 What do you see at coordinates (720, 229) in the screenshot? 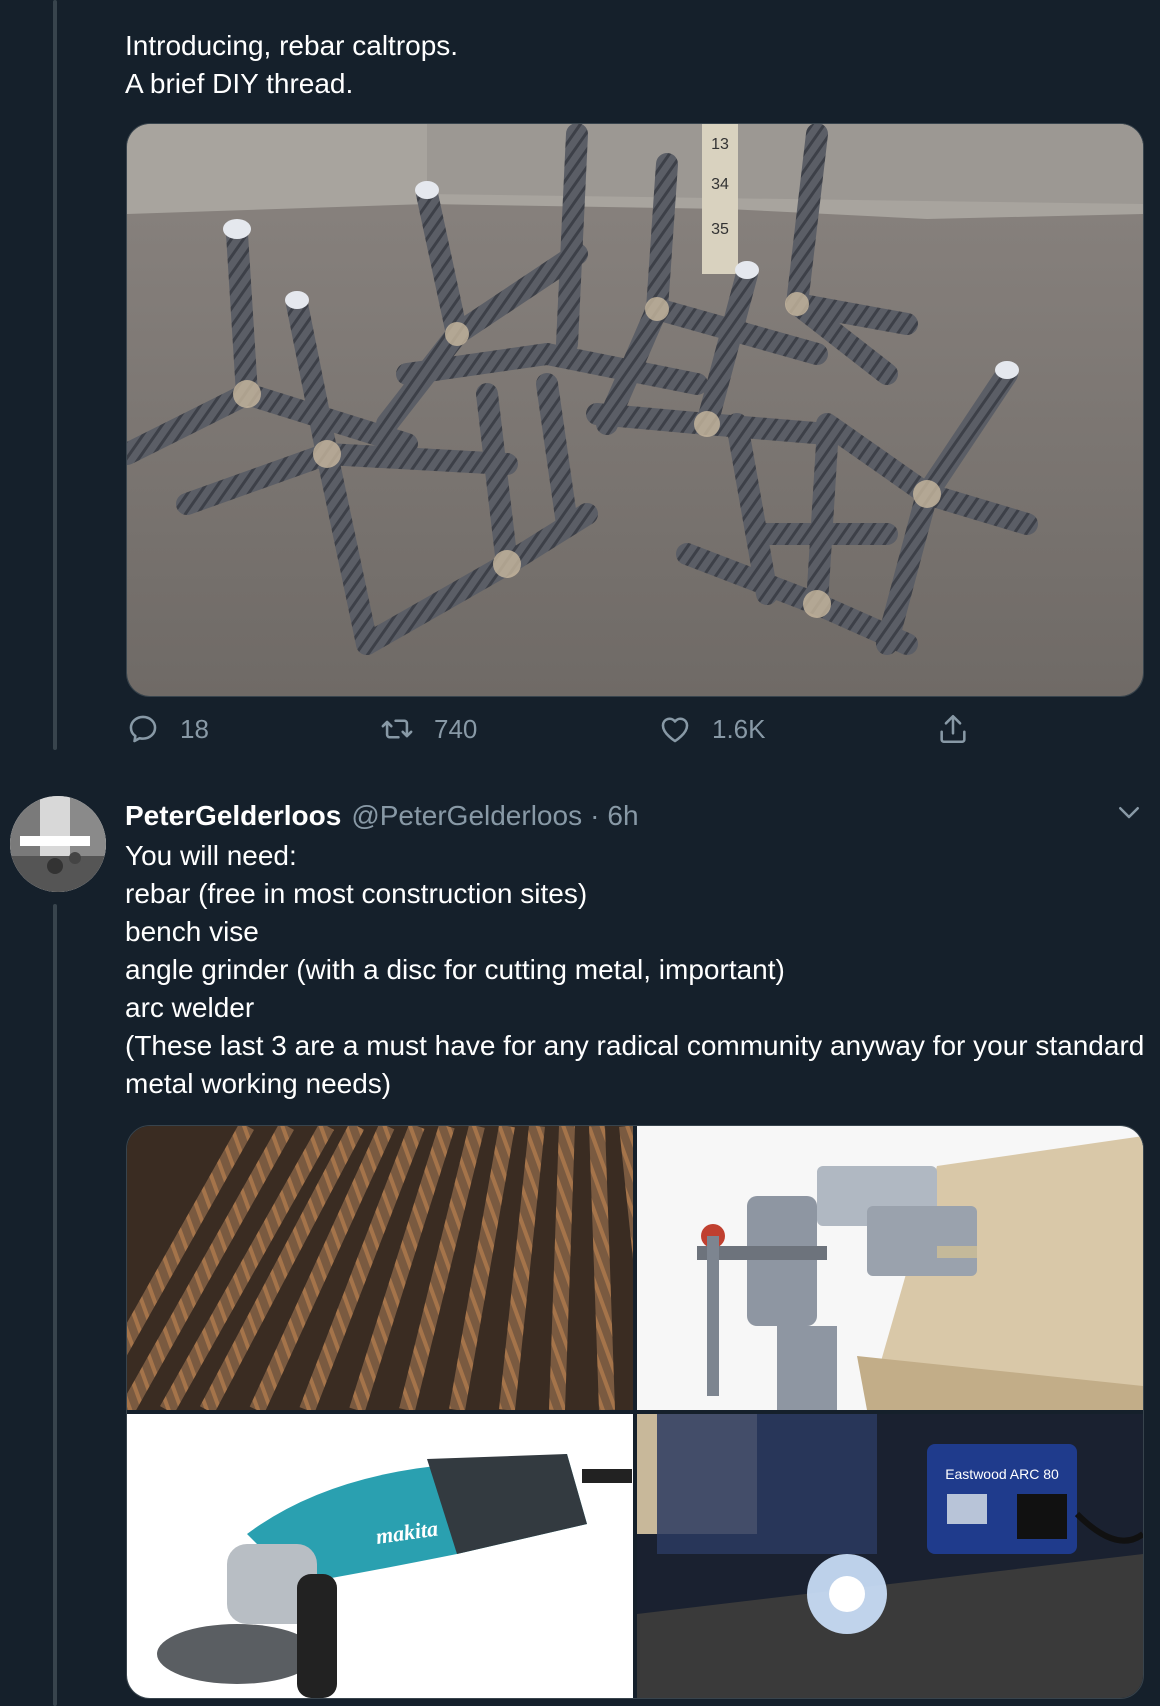
I see `ruler-mark: 35` at bounding box center [720, 229].